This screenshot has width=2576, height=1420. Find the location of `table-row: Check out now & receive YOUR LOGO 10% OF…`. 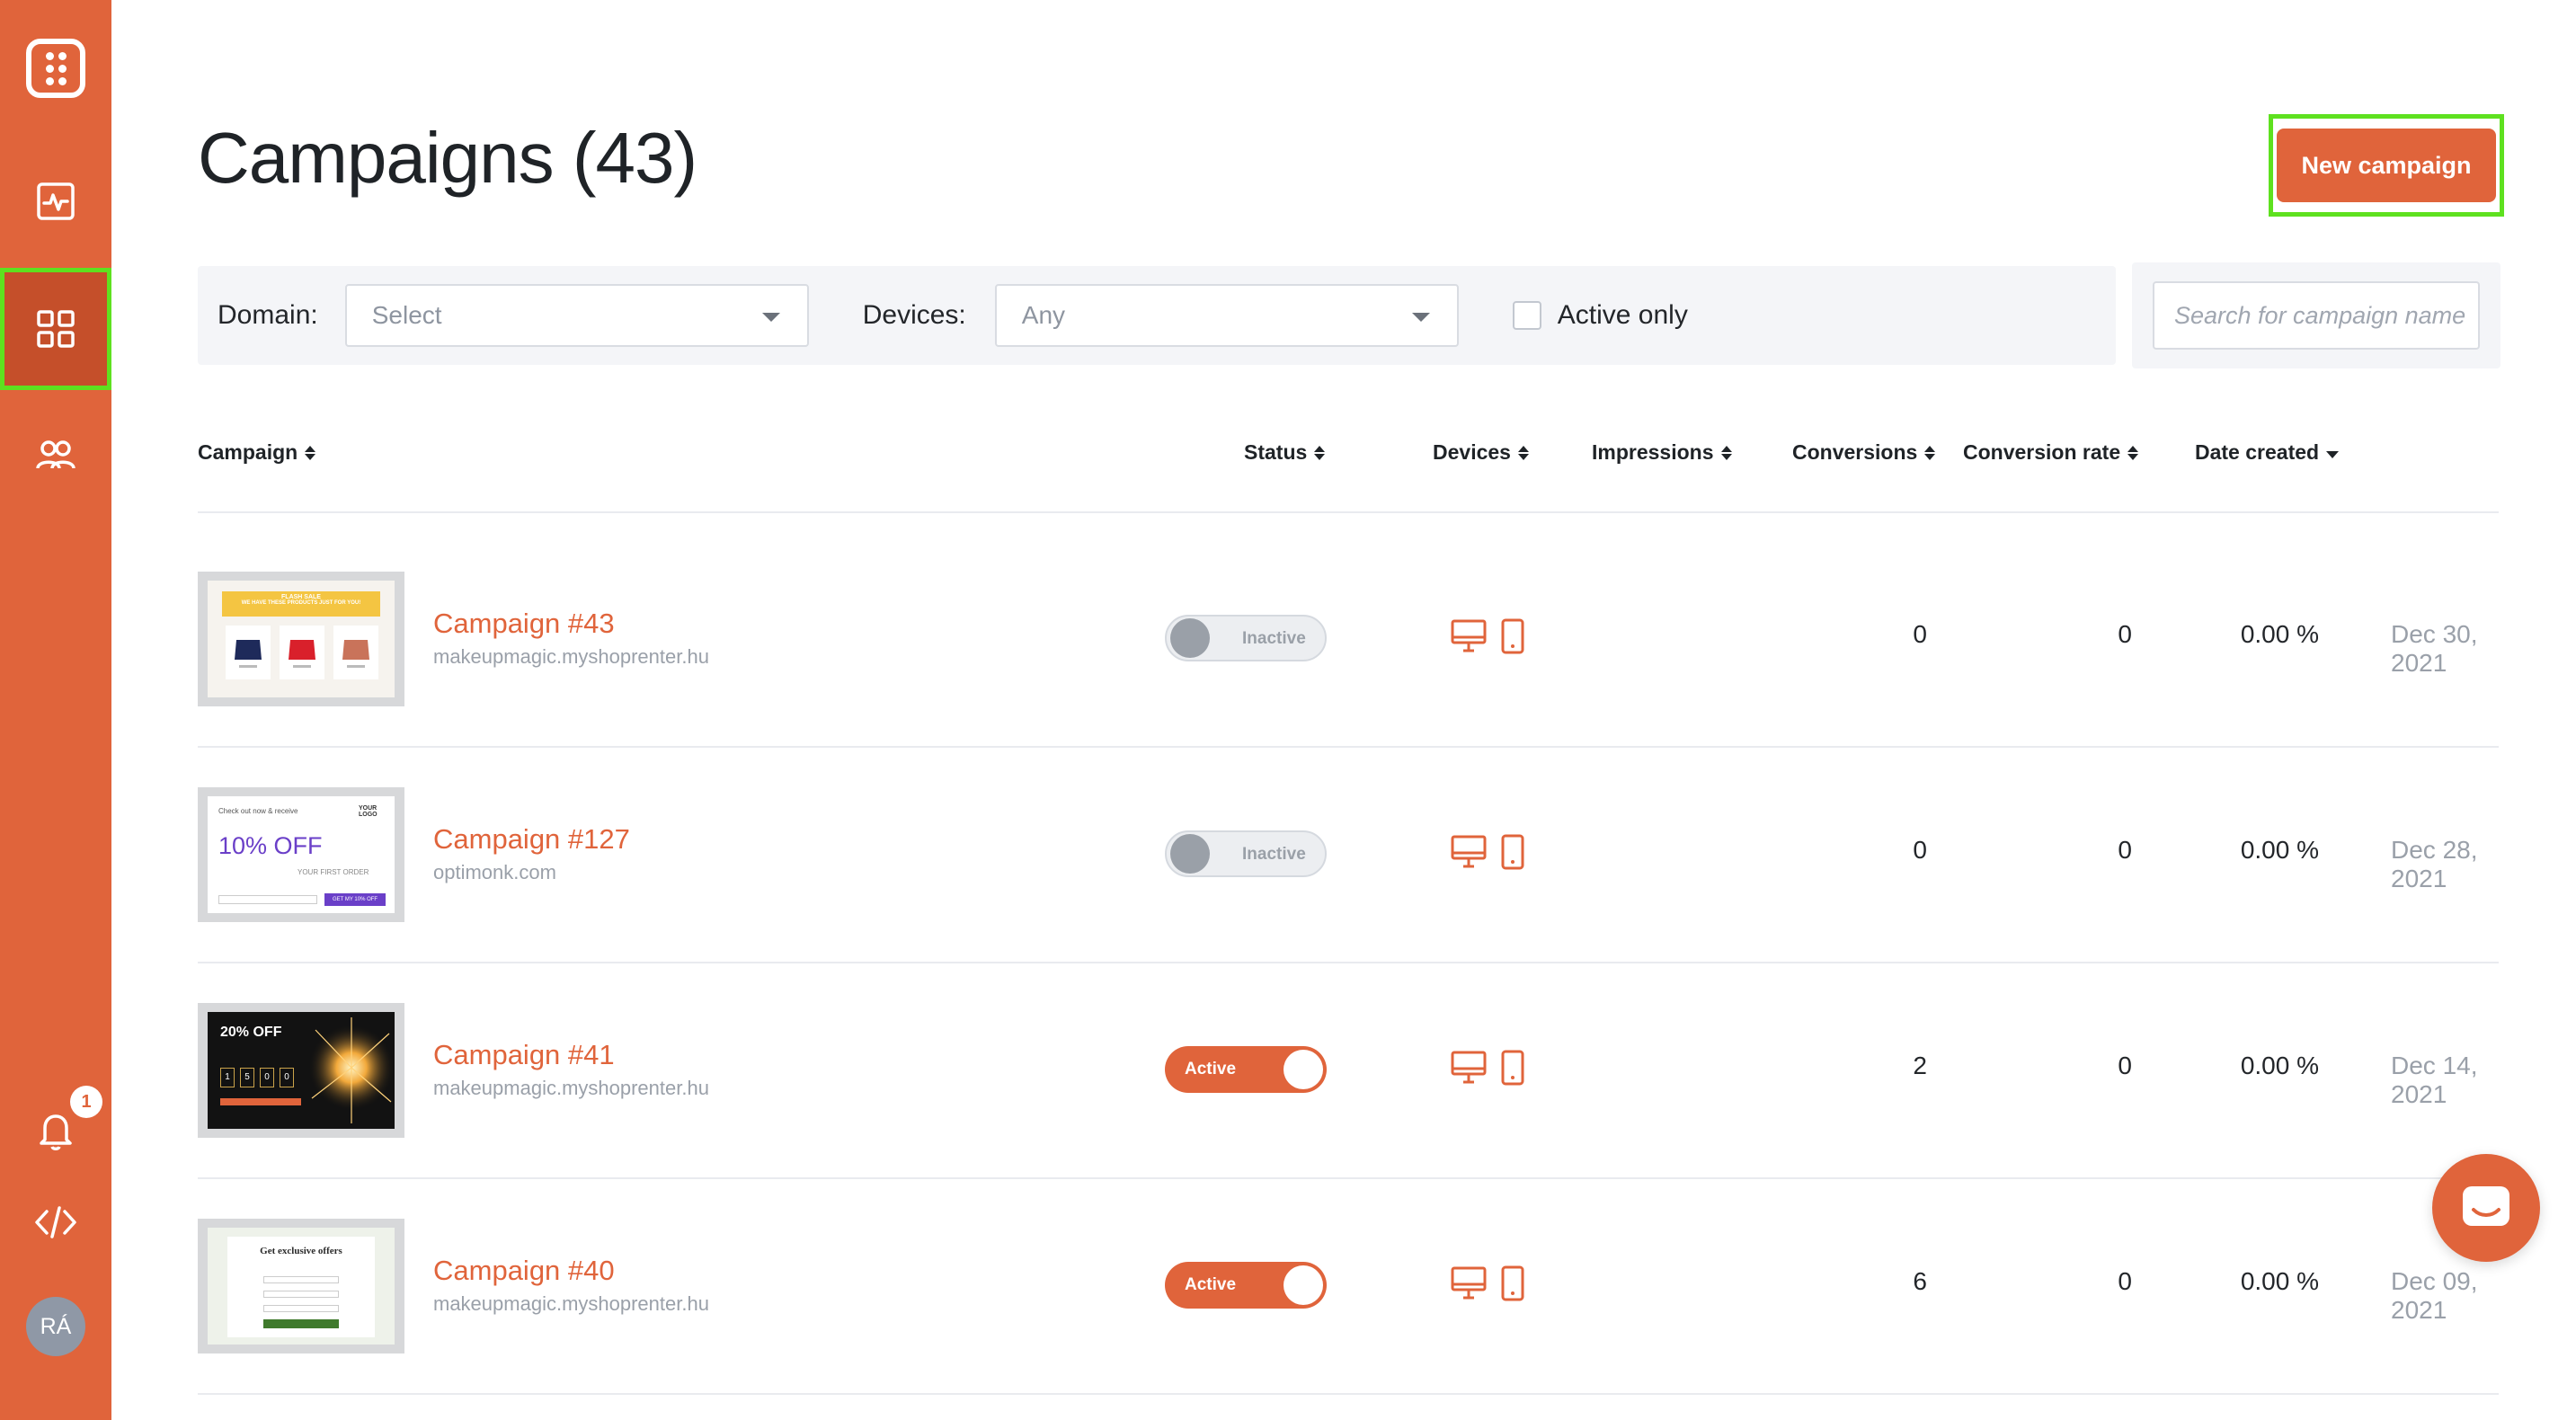

table-row: Check out now & receive YOUR LOGO 10% OF… is located at coordinates (1348, 863).